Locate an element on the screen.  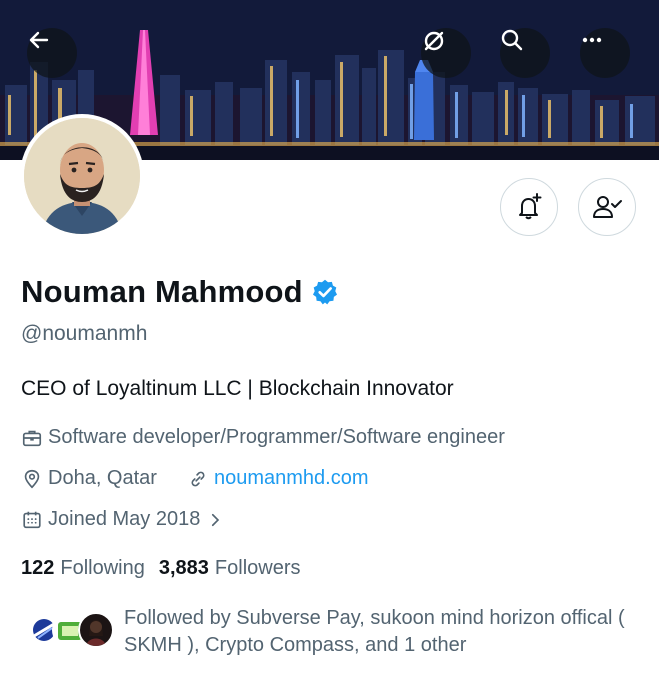
arrow-left-icon is located at coordinates (39, 40).